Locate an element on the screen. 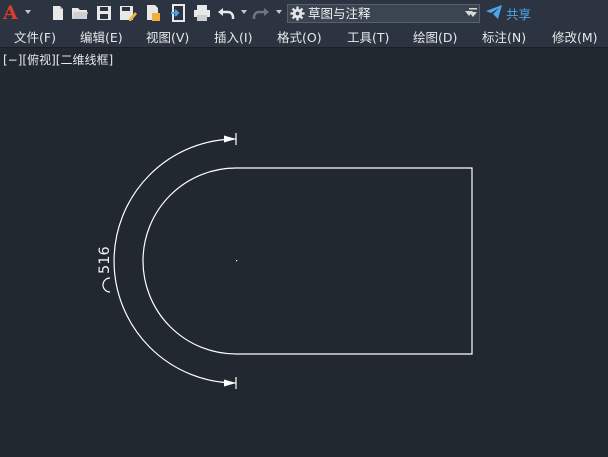 The image size is (608, 457). save-icon is located at coordinates (104, 13).